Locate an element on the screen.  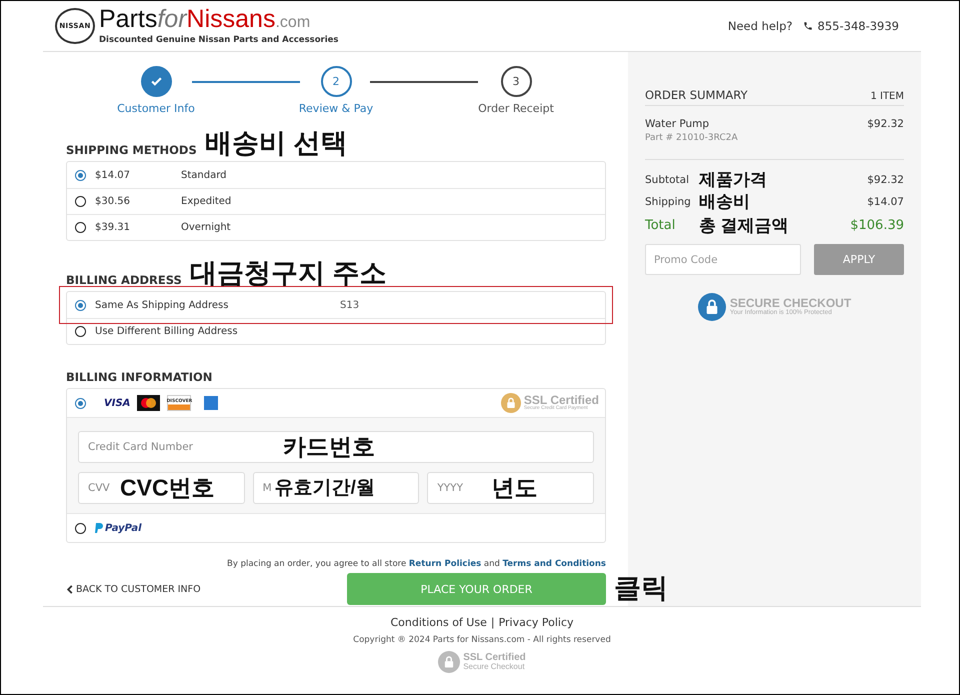
annotation: 유효기간/월 is located at coordinates (324, 488).